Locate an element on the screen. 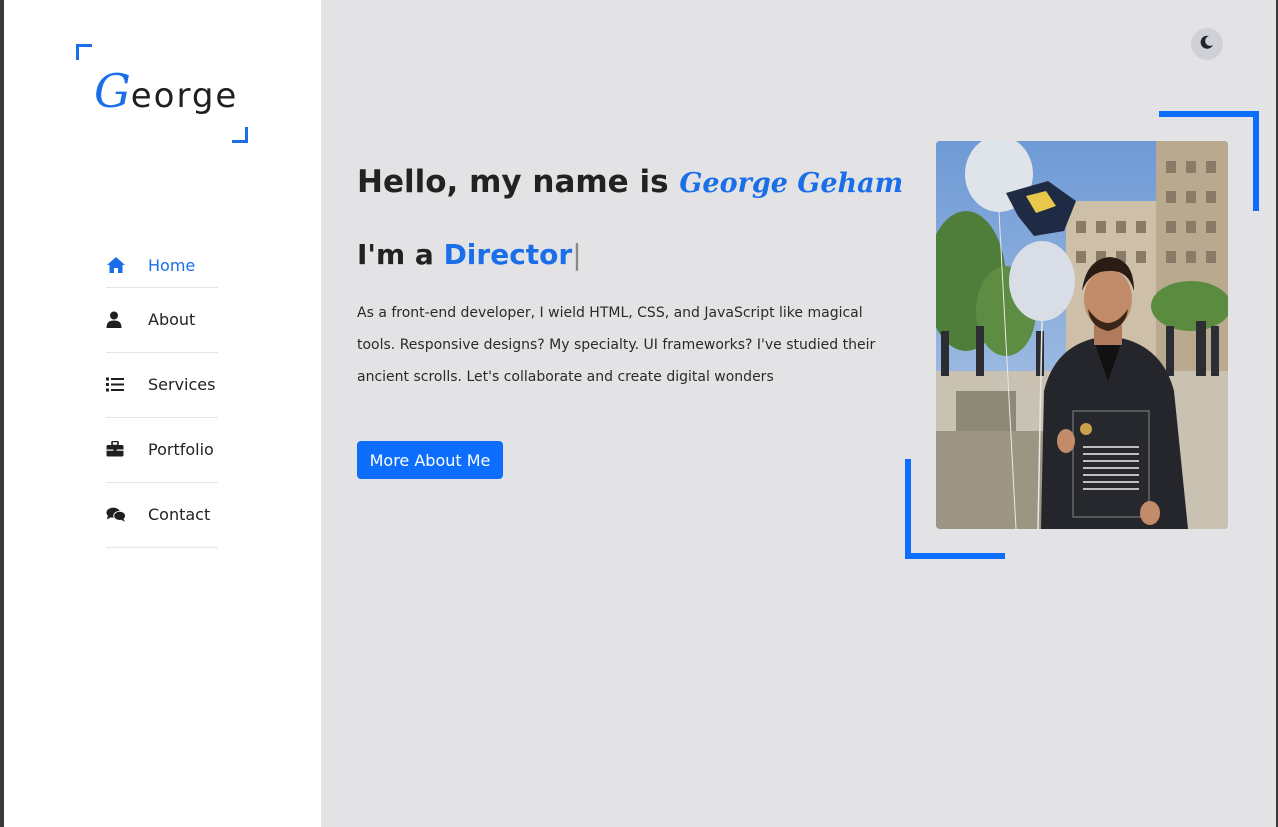 Image resolution: width=1278 pixels, height=827 pixels. sidebar-item-home: Home is located at coordinates (162, 265).